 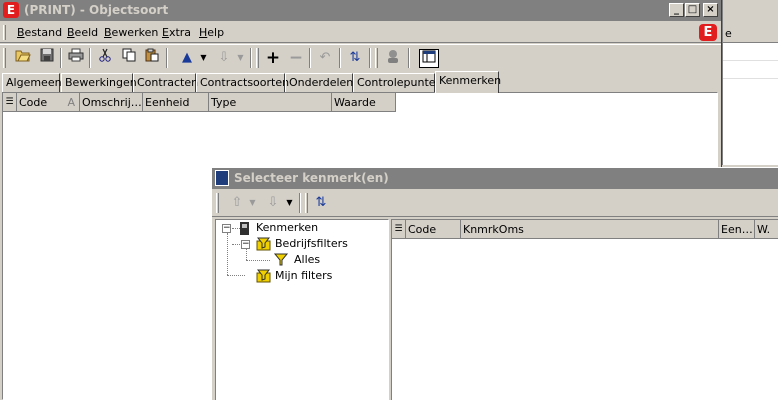 What do you see at coordinates (11, 10) in the screenshot?
I see `app-logo-icon: E` at bounding box center [11, 10].